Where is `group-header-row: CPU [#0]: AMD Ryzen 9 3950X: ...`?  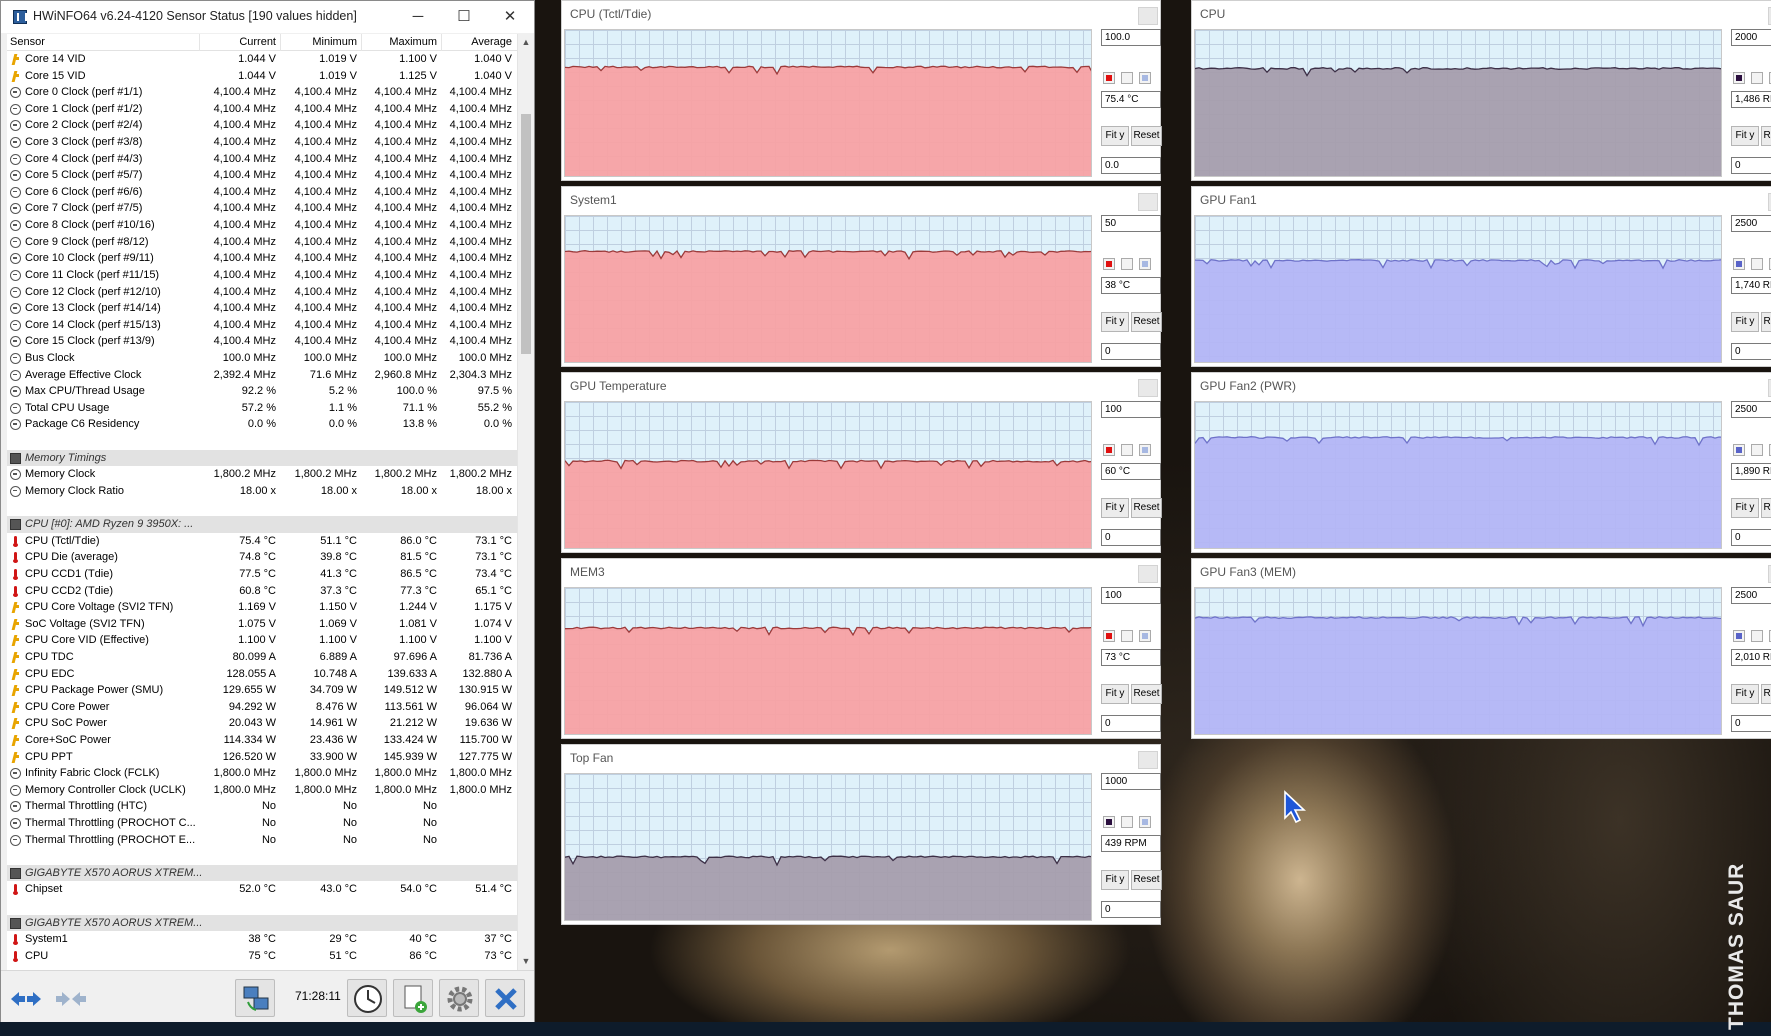
group-header-row: CPU [#0]: AMD Ryzen 9 3950X: ... is located at coordinates (262, 524).